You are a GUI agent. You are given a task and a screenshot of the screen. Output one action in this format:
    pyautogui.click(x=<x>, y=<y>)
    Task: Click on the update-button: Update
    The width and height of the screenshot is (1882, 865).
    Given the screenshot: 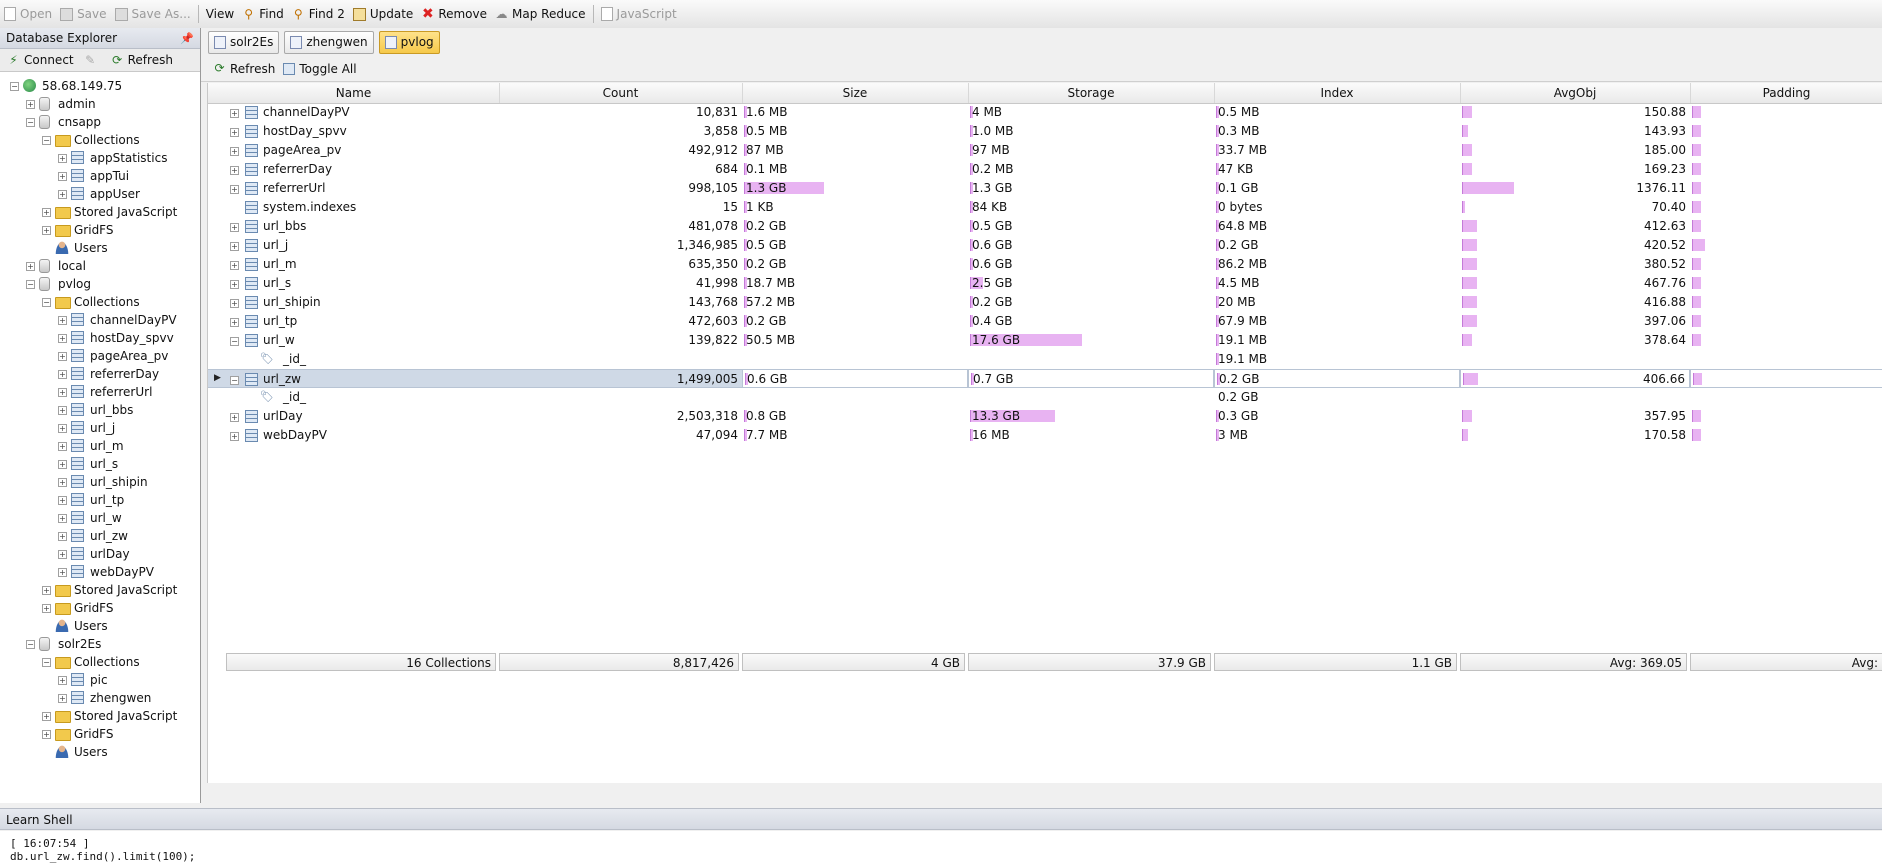 What is the action you would take?
    pyautogui.click(x=383, y=14)
    